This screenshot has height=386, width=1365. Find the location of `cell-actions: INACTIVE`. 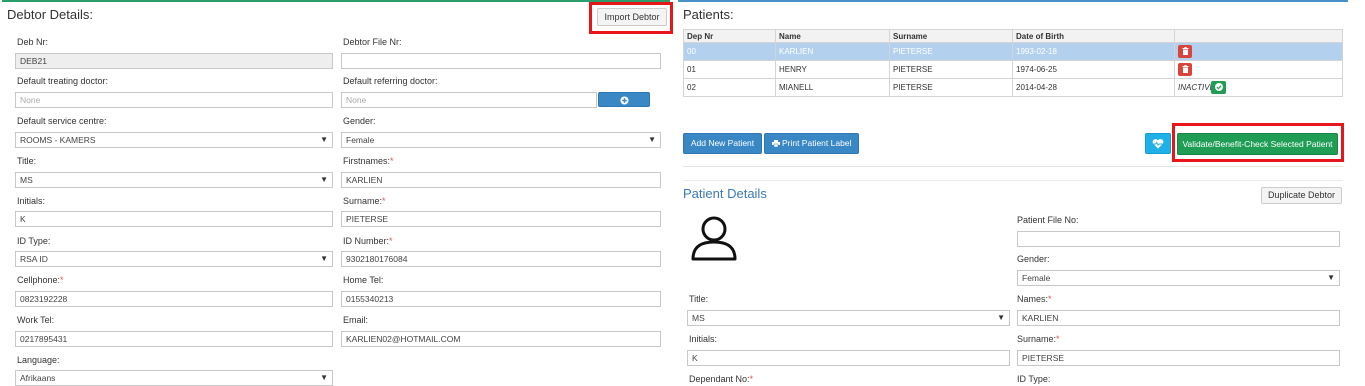

cell-actions: INACTIVE is located at coordinates (1258, 87).